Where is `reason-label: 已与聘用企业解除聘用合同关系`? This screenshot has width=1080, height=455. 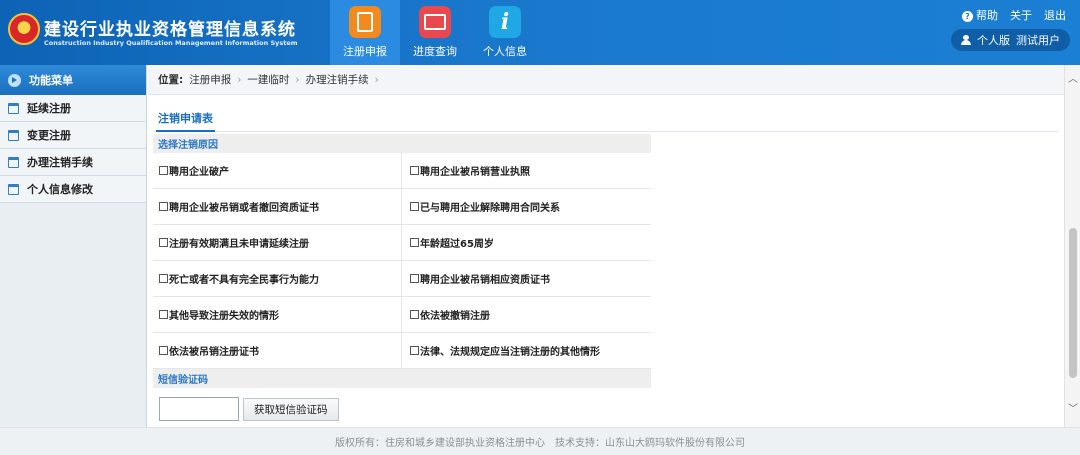
reason-label: 已与聘用企业解除聘用合同关系 is located at coordinates (490, 208).